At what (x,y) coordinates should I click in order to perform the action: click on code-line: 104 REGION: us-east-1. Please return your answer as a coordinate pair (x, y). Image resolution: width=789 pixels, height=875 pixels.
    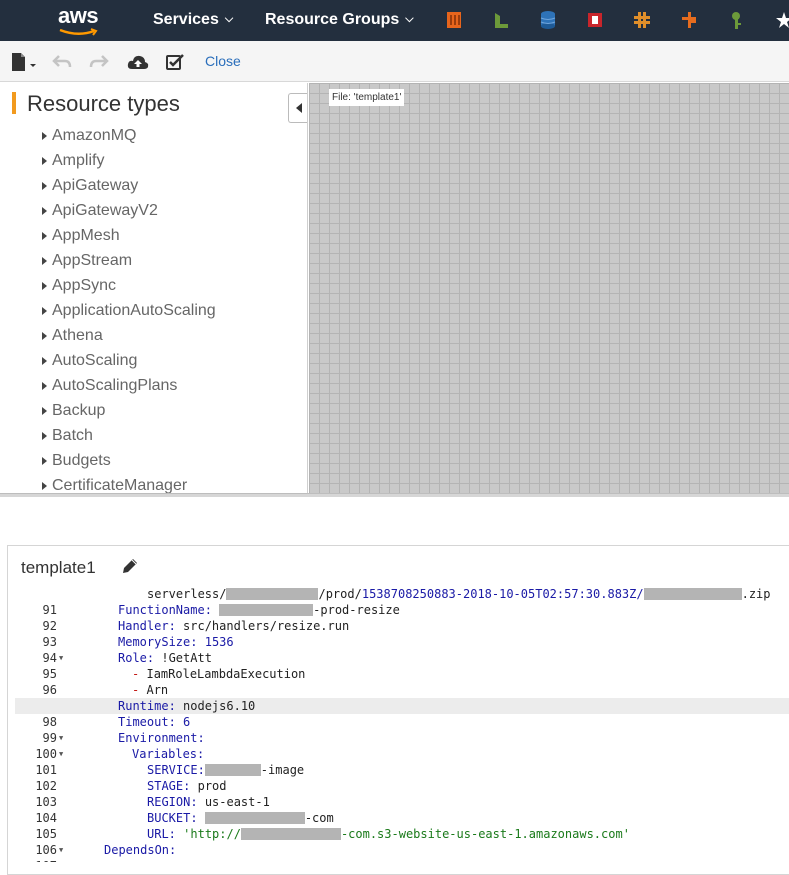
    Looking at the image, I should click on (402, 809).